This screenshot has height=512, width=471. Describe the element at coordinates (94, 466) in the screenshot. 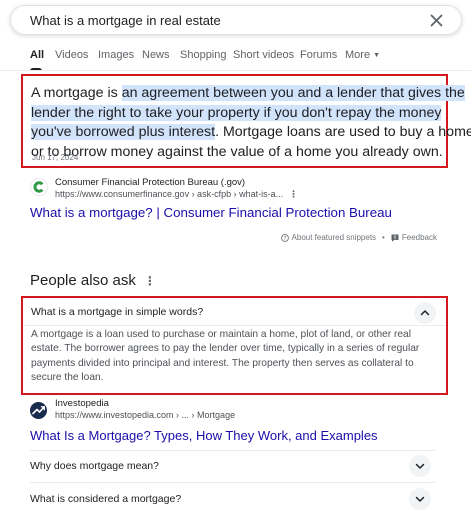

I see `paa-question: Why does mortgage mean?` at that location.